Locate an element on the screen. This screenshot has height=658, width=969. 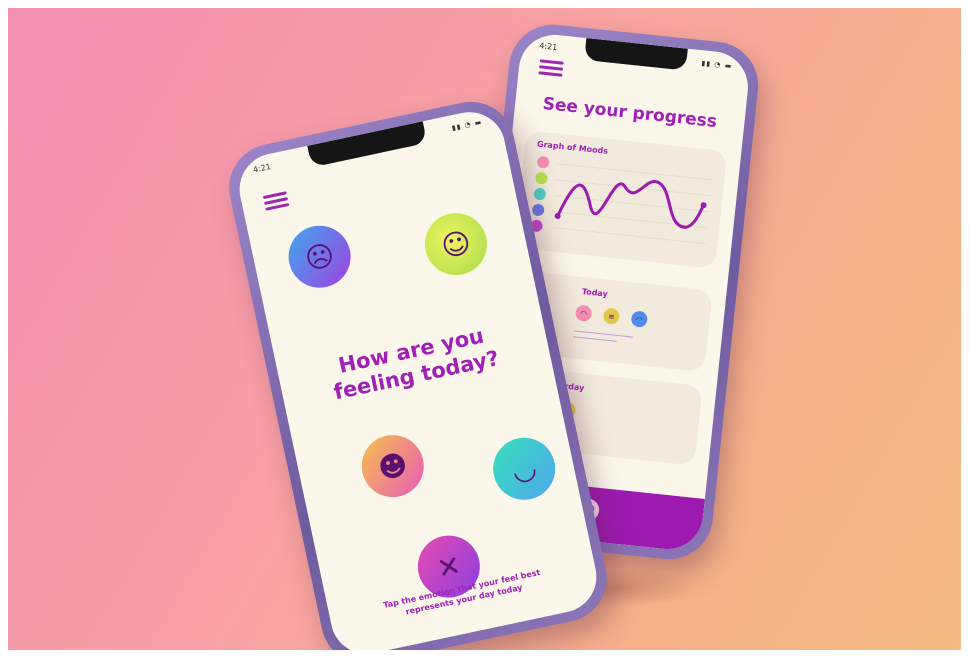
sad-face-icon: ☹ is located at coordinates (319, 256).